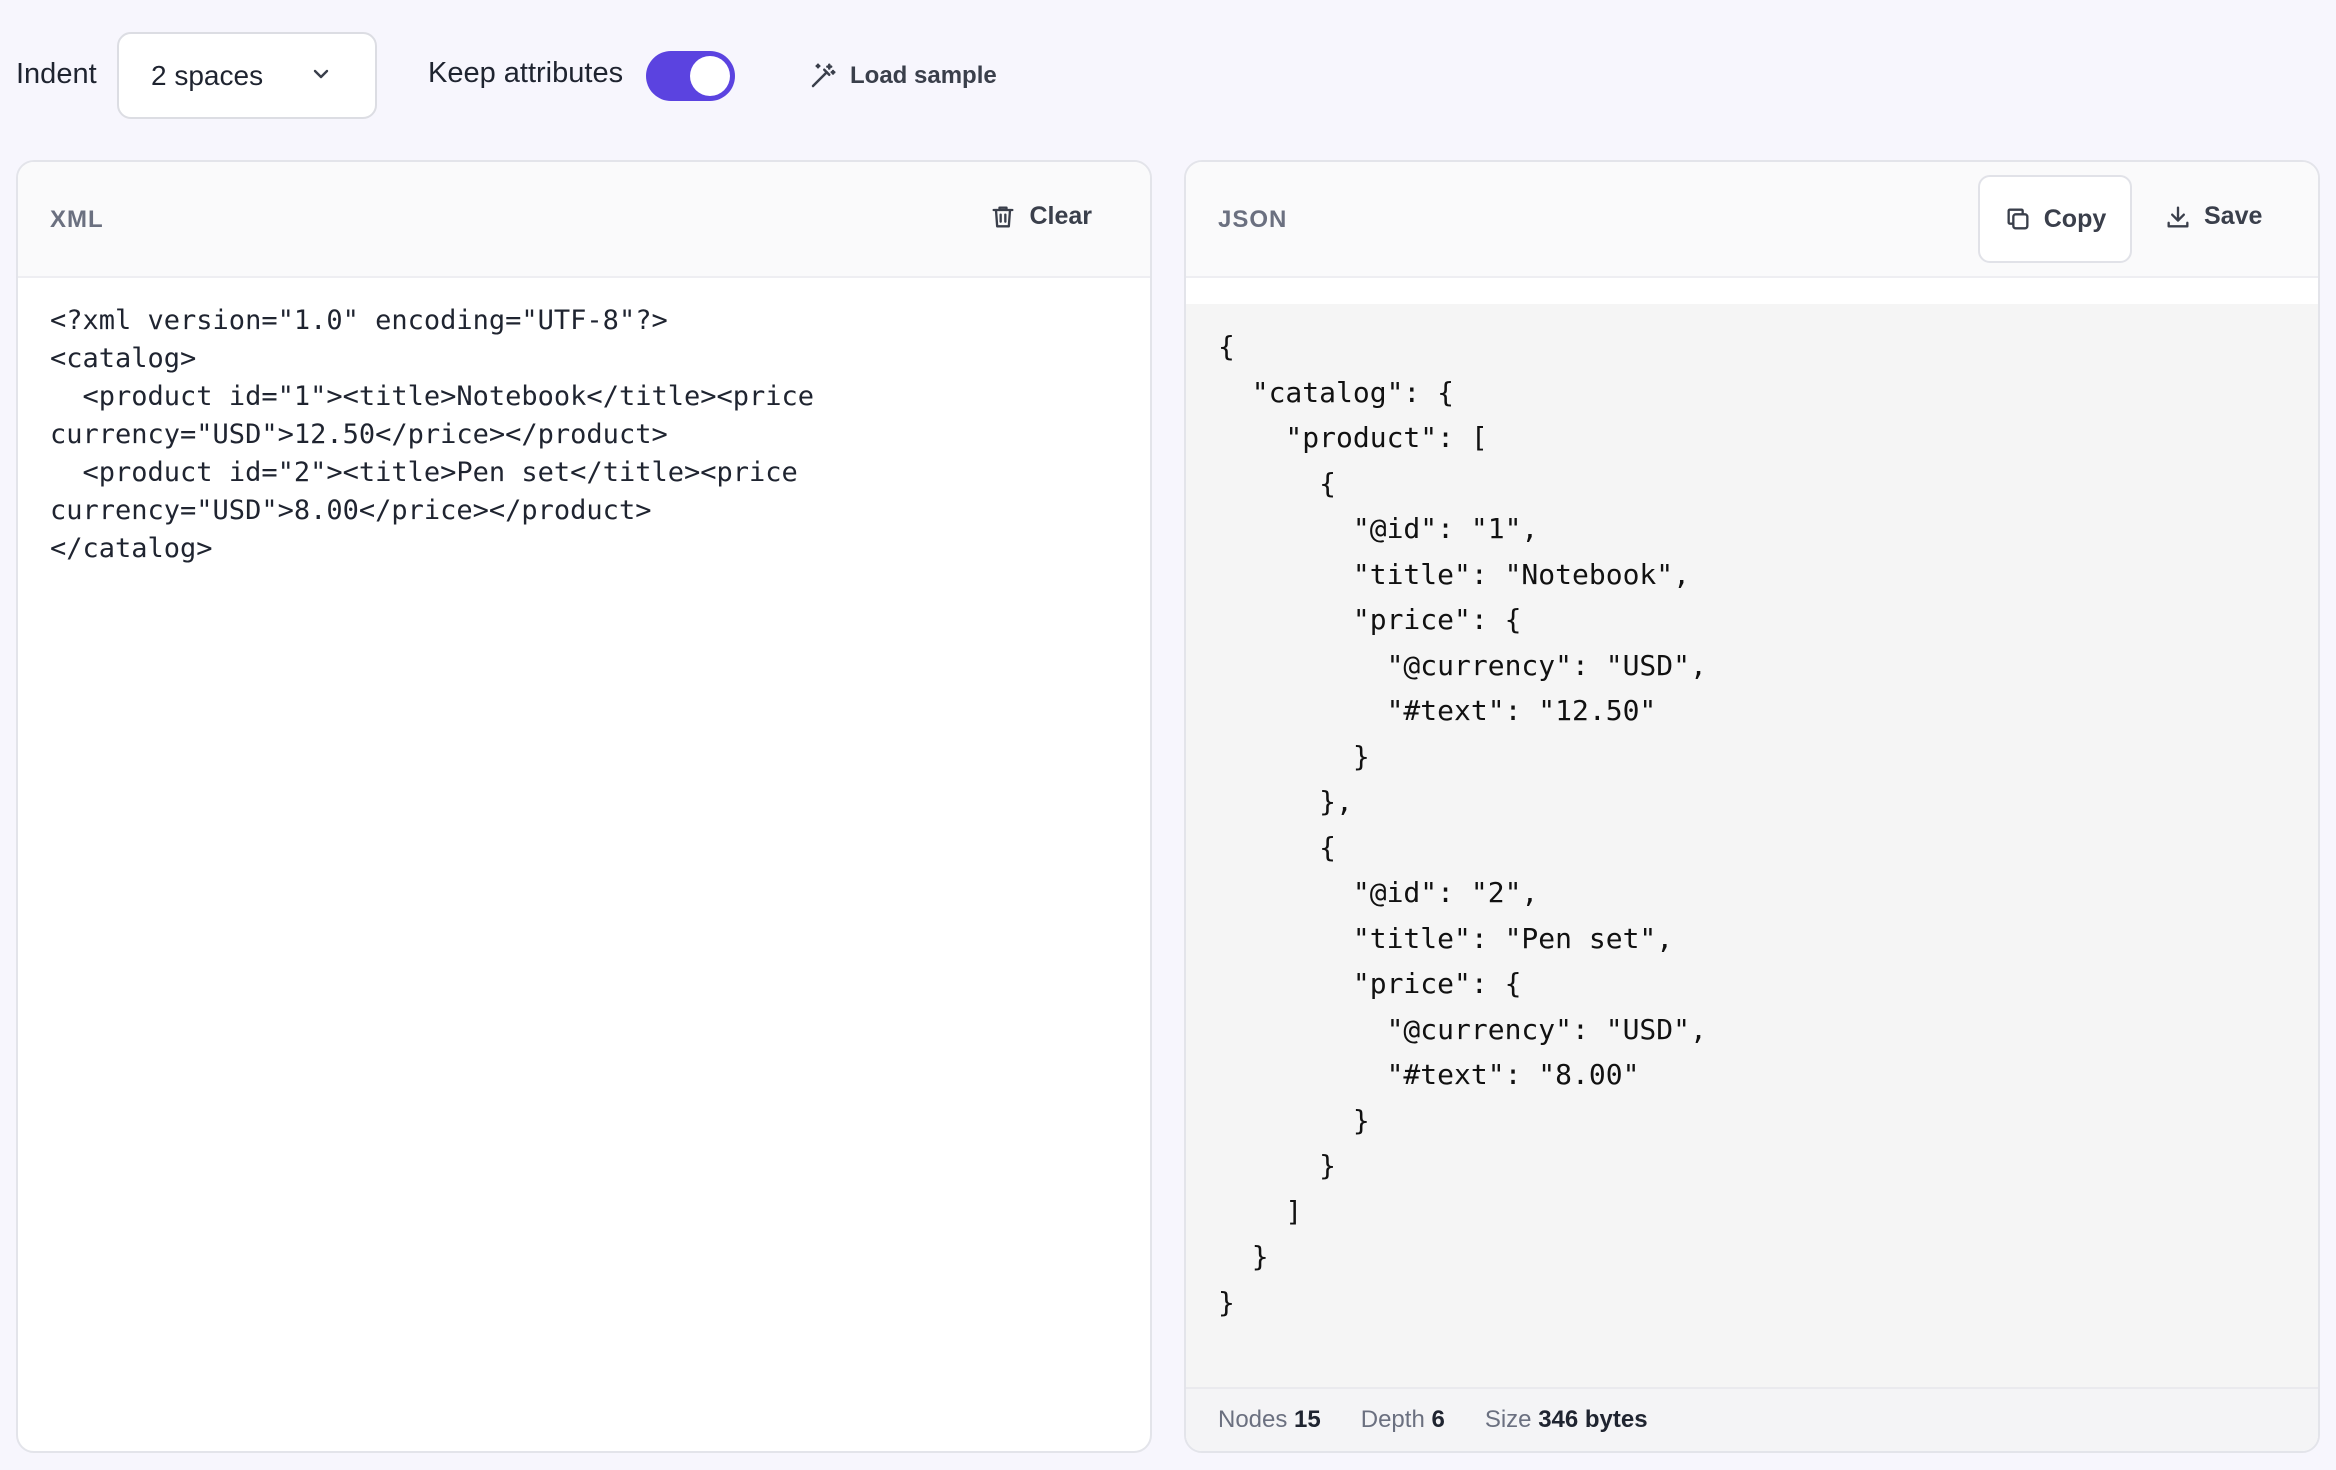 Image resolution: width=2336 pixels, height=1470 pixels. I want to click on indent-select-value: 2 spaces, so click(207, 75).